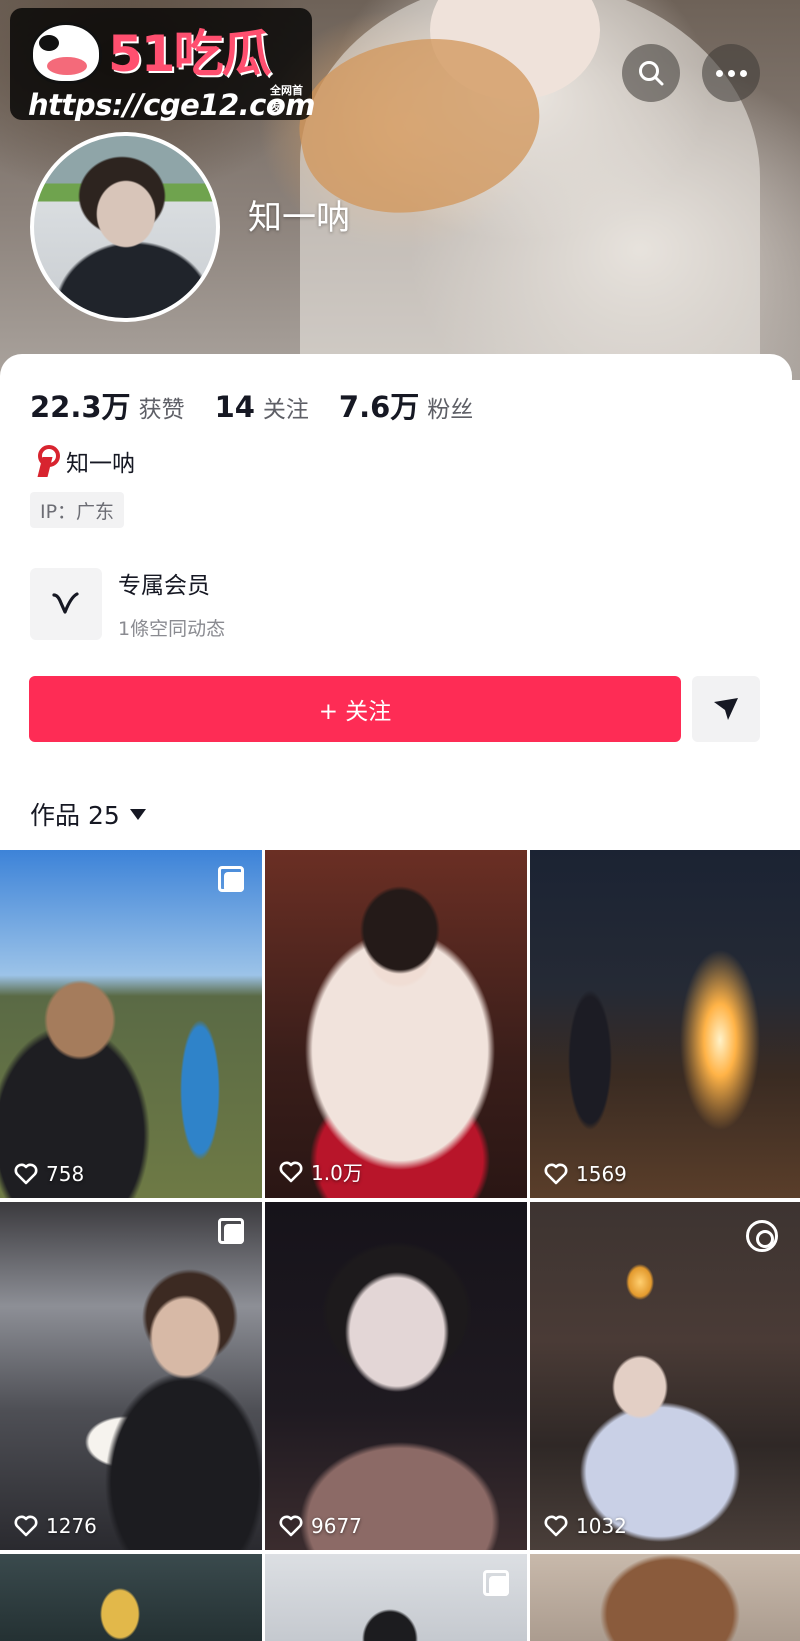 The width and height of the screenshot is (800, 1641). What do you see at coordinates (762, 1236) in the screenshot?
I see `live-photo-icon` at bounding box center [762, 1236].